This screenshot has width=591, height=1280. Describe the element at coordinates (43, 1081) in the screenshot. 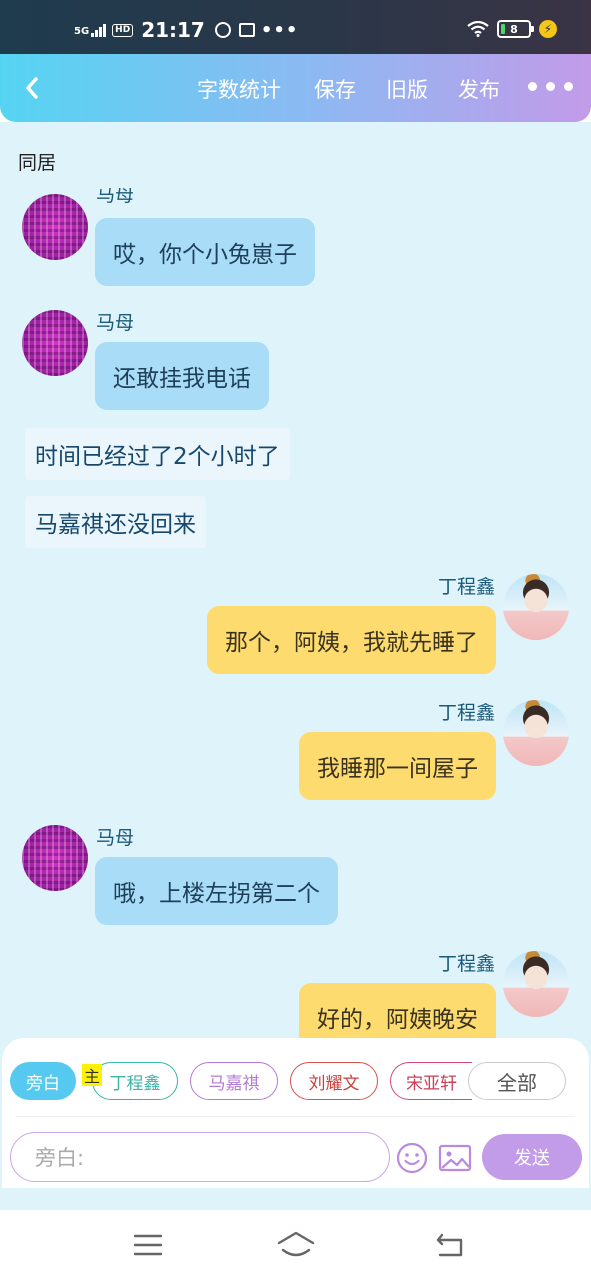

I see `role-chip-narration: 旁白` at that location.